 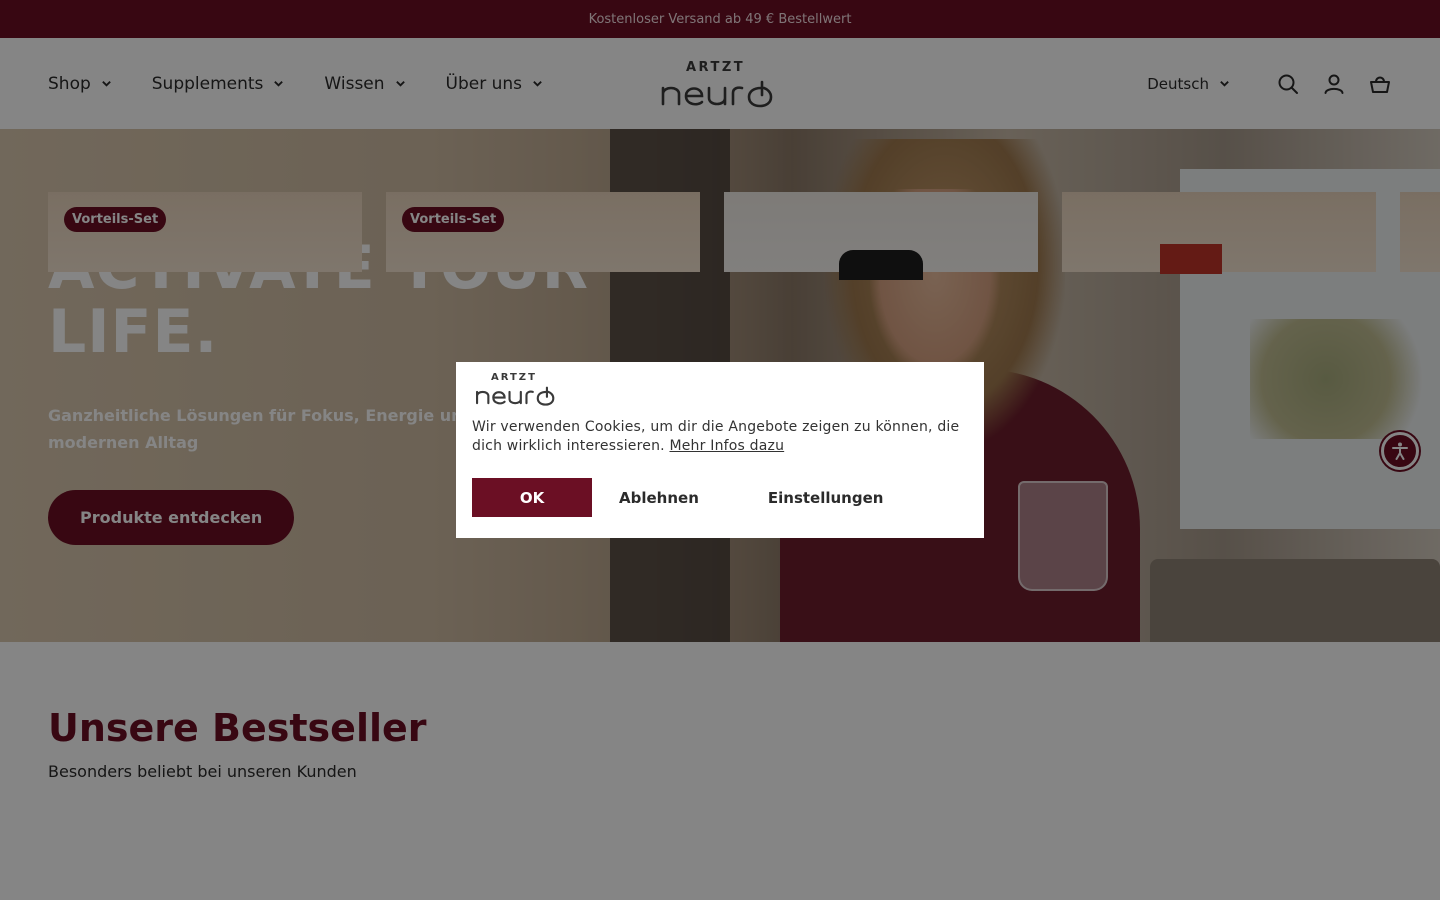 I want to click on cookie-more-info-link: Mehr Infos dazu, so click(x=726, y=446).